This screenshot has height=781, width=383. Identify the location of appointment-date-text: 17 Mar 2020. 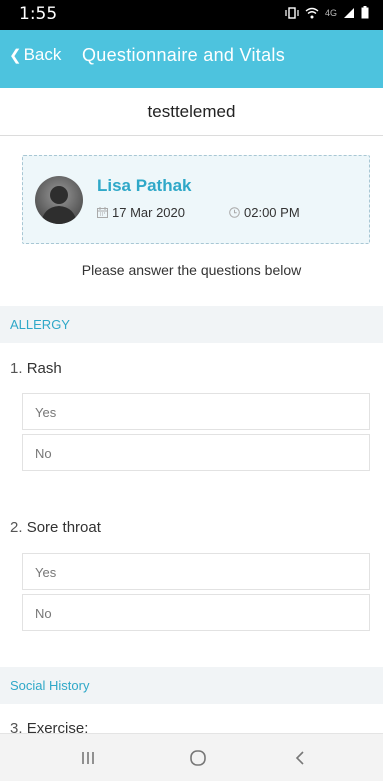
(148, 212).